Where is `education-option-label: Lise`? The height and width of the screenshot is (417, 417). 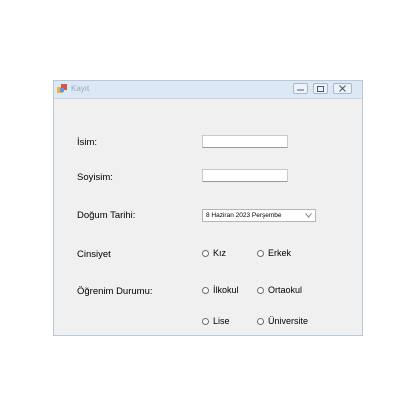
education-option-label: Lise is located at coordinates (221, 321).